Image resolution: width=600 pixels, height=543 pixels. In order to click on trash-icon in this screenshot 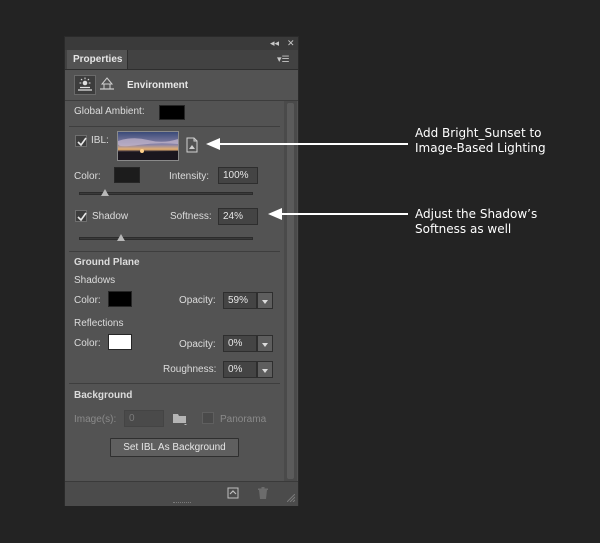, I will do `click(263, 493)`.